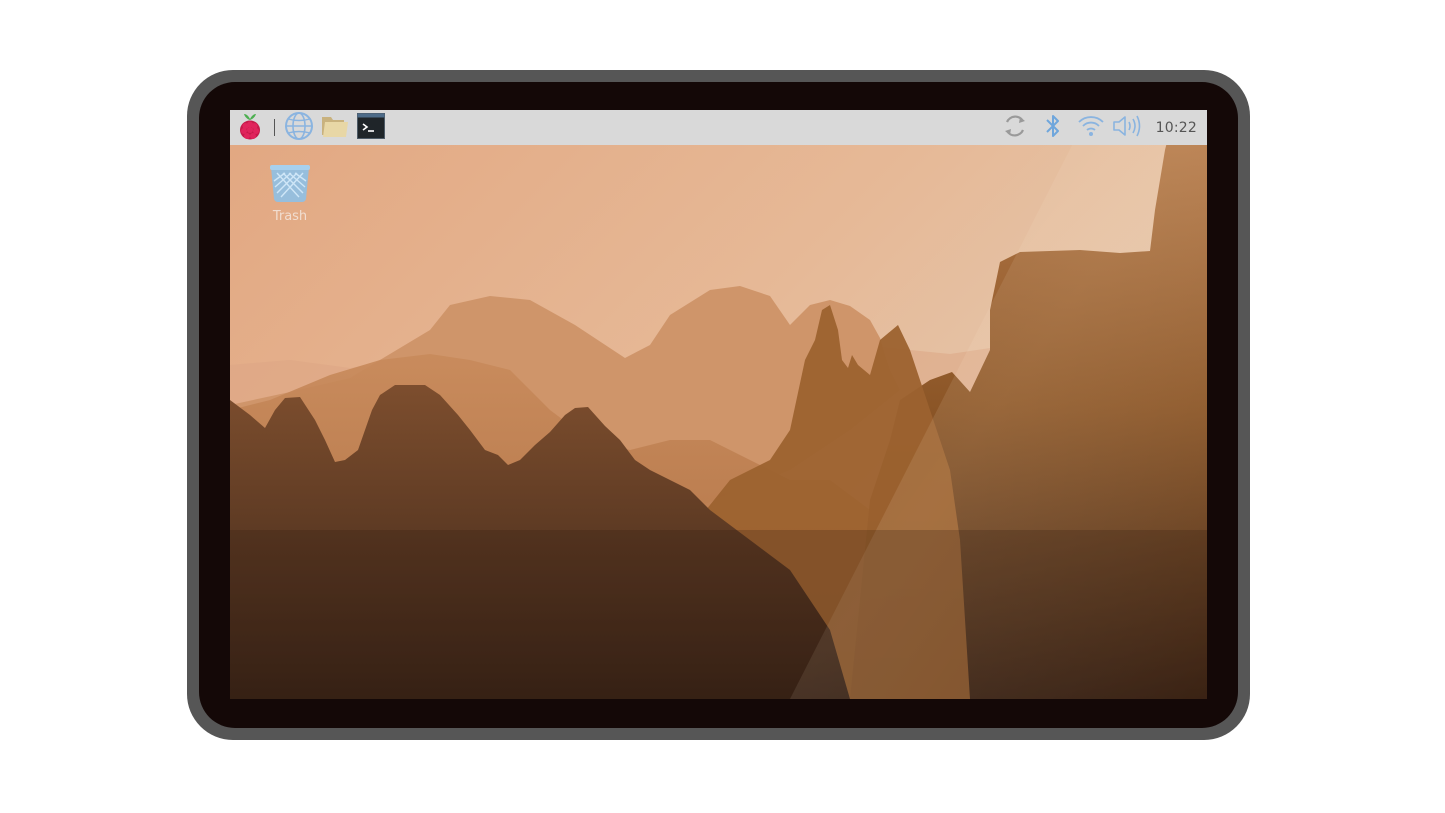 The width and height of the screenshot is (1445, 813). I want to click on main-menu-button, so click(250, 127).